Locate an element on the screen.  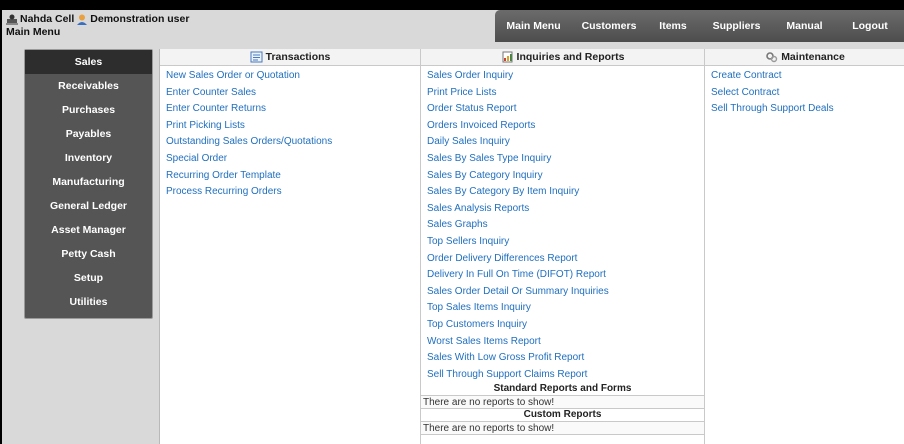
sidebar-item-payables: Payables is located at coordinates (88, 134).